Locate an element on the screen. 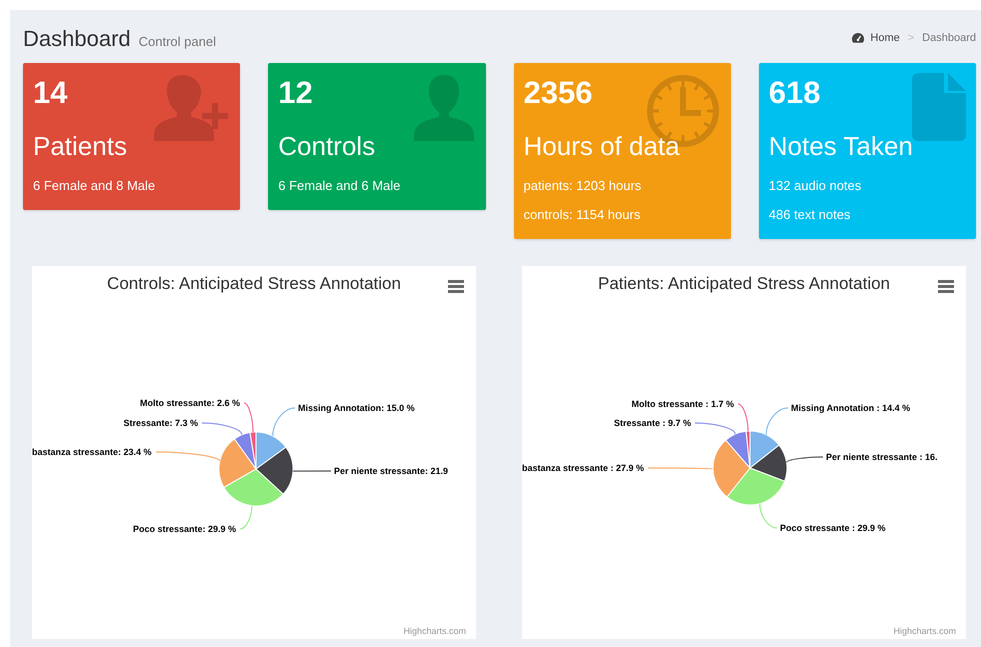  data-label: Per niente stressante : 16. is located at coordinates (882, 457).